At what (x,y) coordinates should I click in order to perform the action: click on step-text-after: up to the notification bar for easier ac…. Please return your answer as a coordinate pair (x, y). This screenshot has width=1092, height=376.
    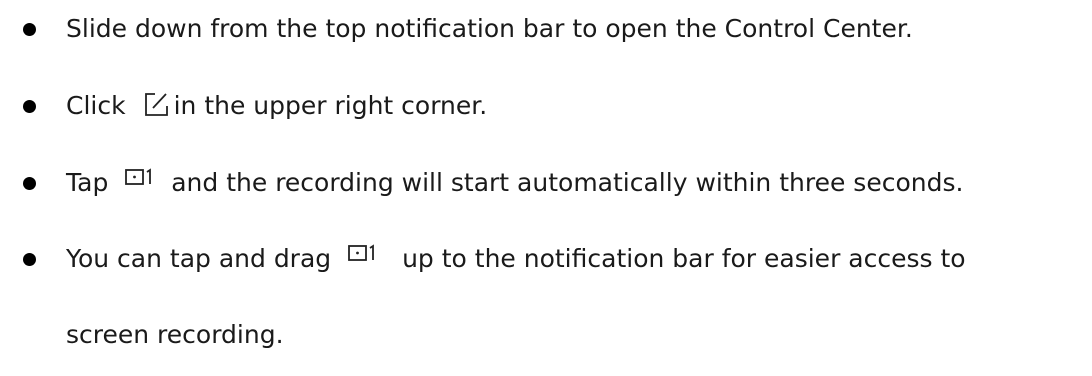
    Looking at the image, I should click on (684, 258).